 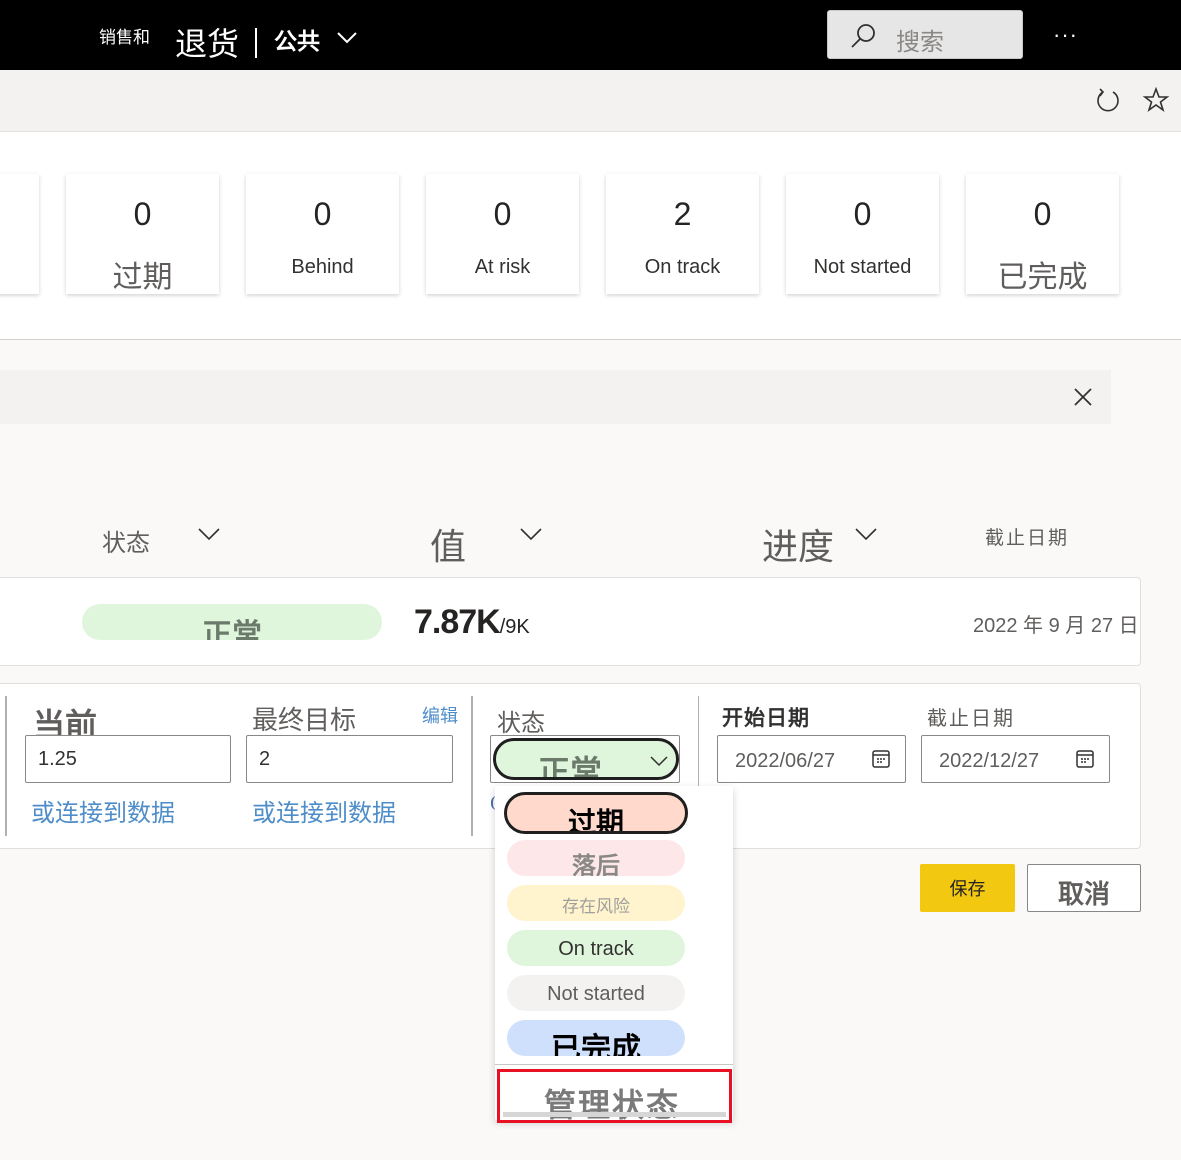 I want to click on status-dropdown: 正常, so click(x=585, y=759).